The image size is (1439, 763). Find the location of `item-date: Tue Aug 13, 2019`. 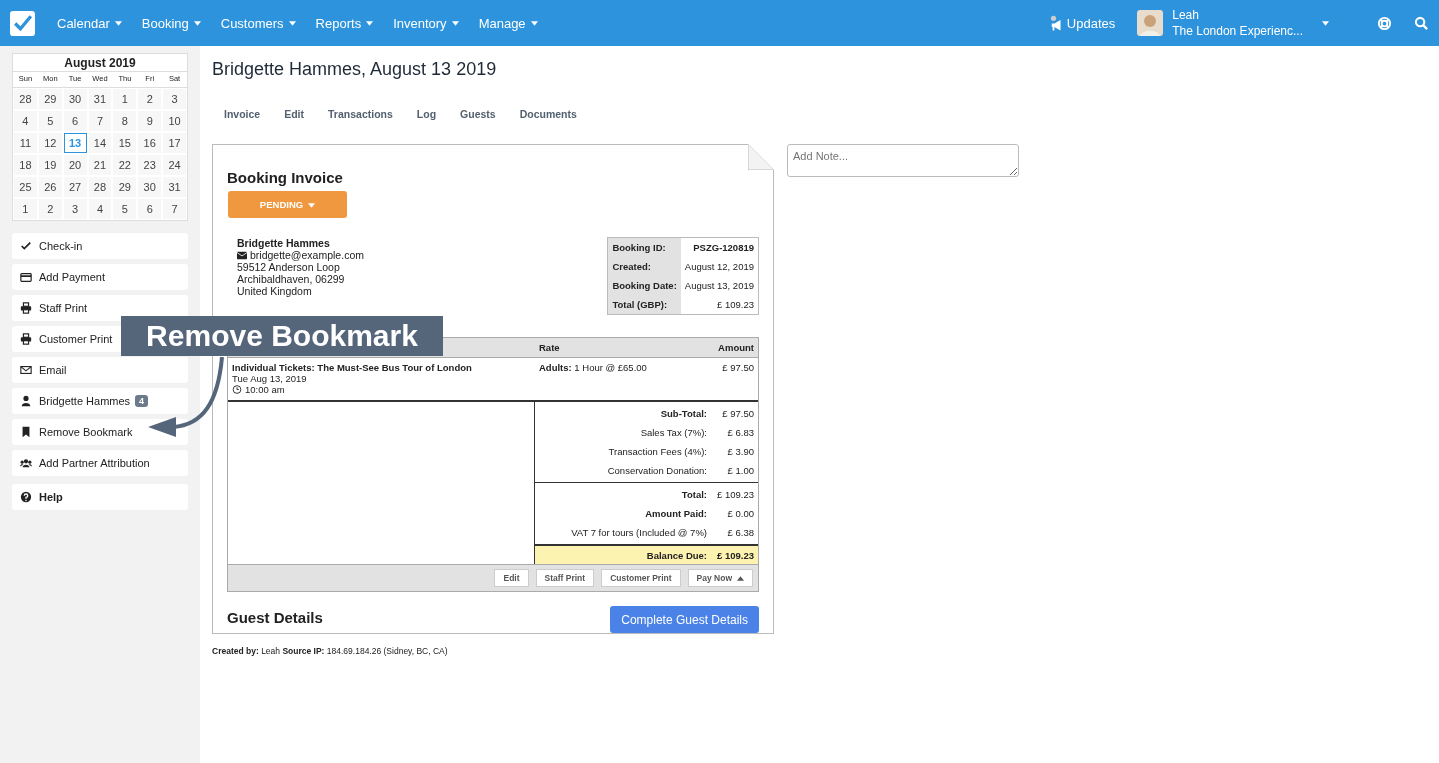

item-date: Tue Aug 13, 2019 is located at coordinates (270, 378).